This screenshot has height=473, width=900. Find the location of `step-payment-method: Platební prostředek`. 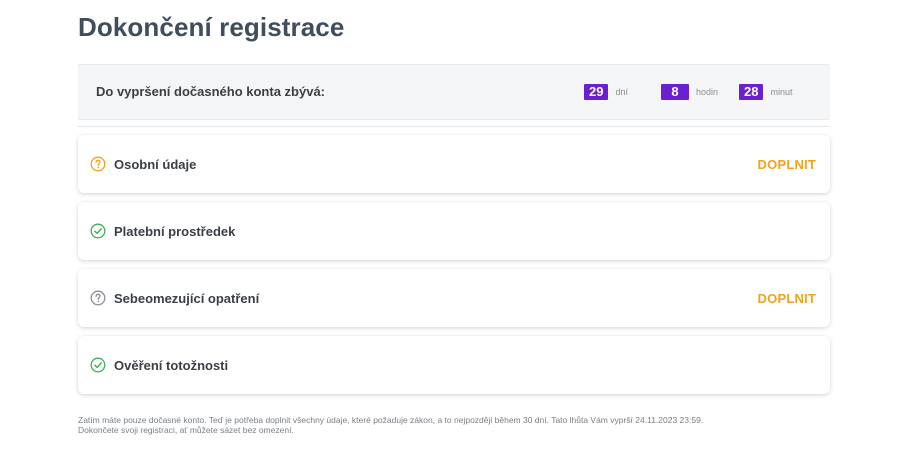

step-payment-method: Platební prostředek is located at coordinates (454, 231).